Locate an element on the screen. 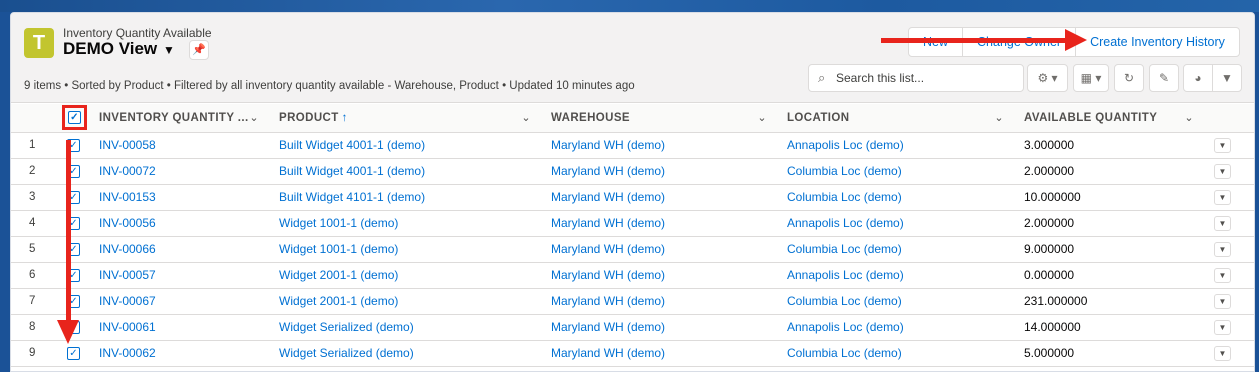 The width and height of the screenshot is (1259, 372). annotation-arrow-down is located at coordinates (68, 235).